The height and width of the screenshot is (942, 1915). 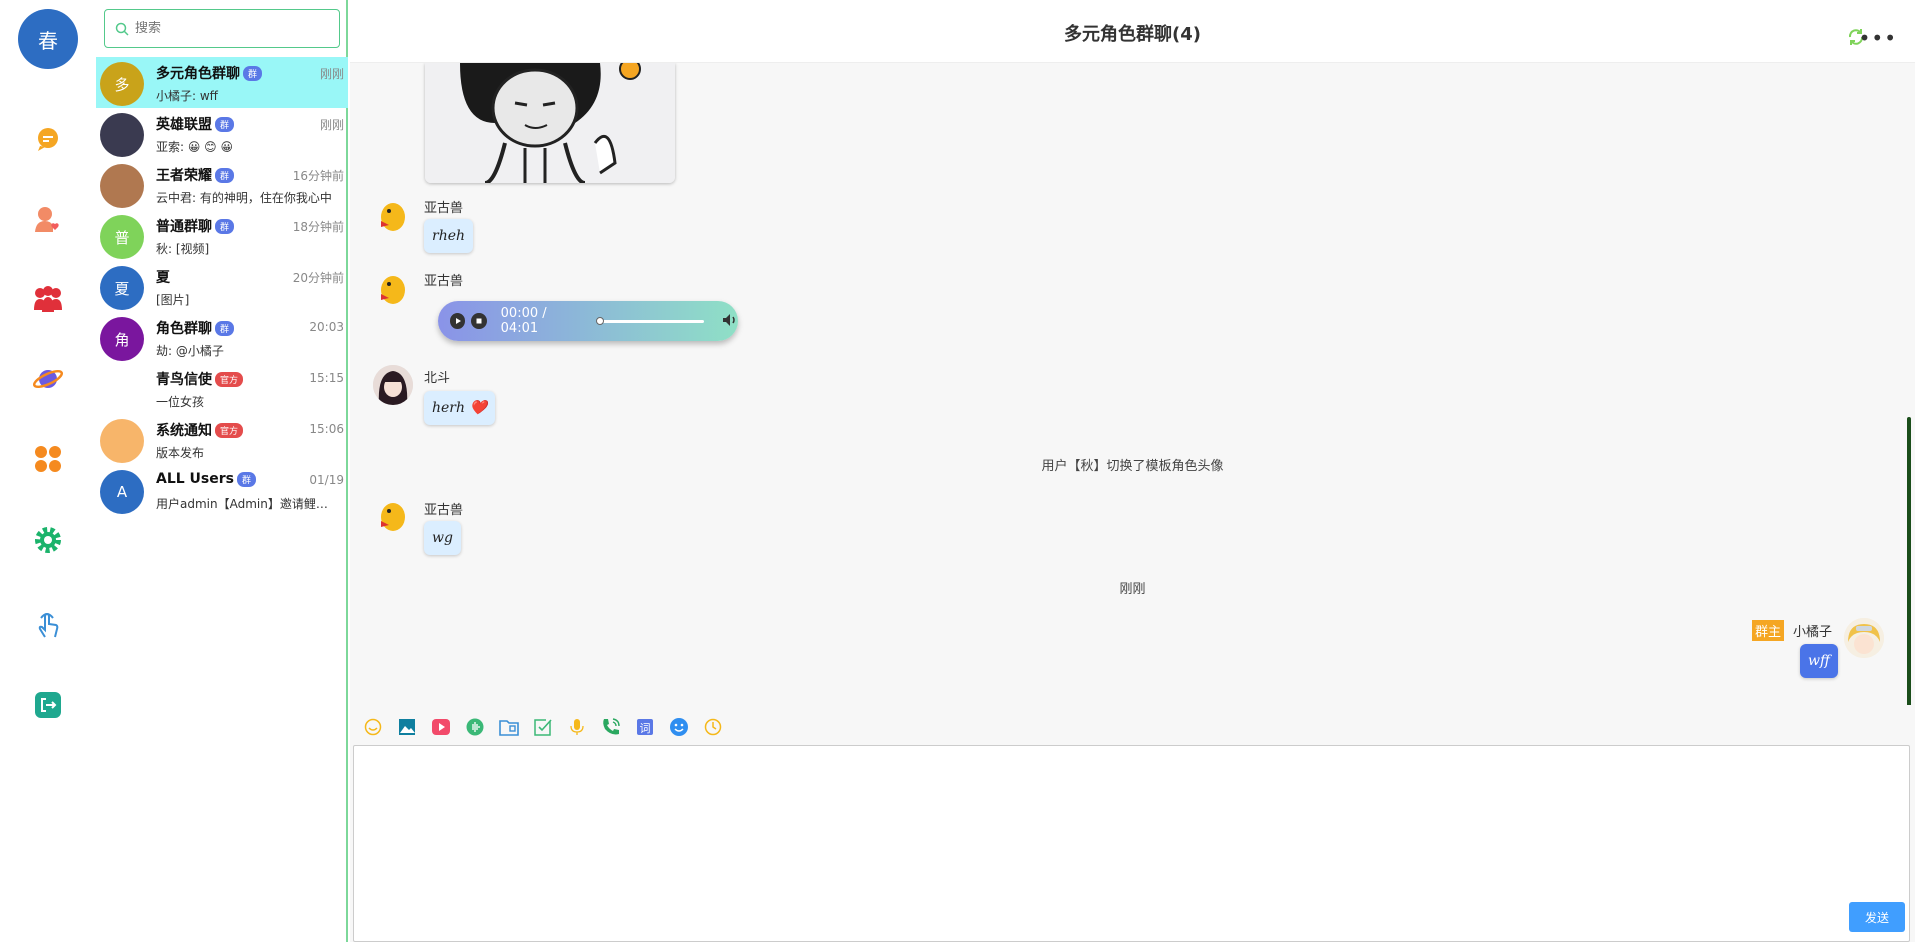 I want to click on conversation-item: 王者荣耀群 16分钟前 云中君: 有的神明，住在你我心中, so click(x=222, y=184).